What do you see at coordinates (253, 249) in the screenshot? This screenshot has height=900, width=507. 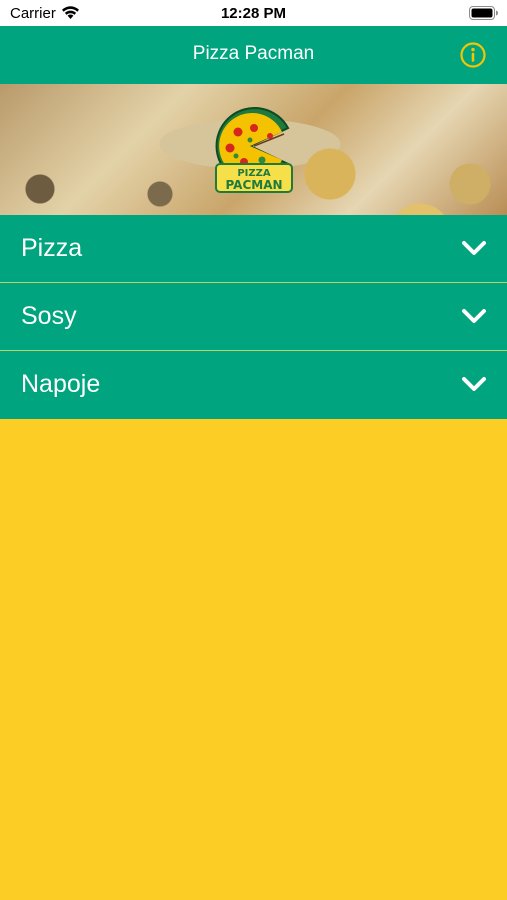 I see `category-row-pizza: Pizza` at bounding box center [253, 249].